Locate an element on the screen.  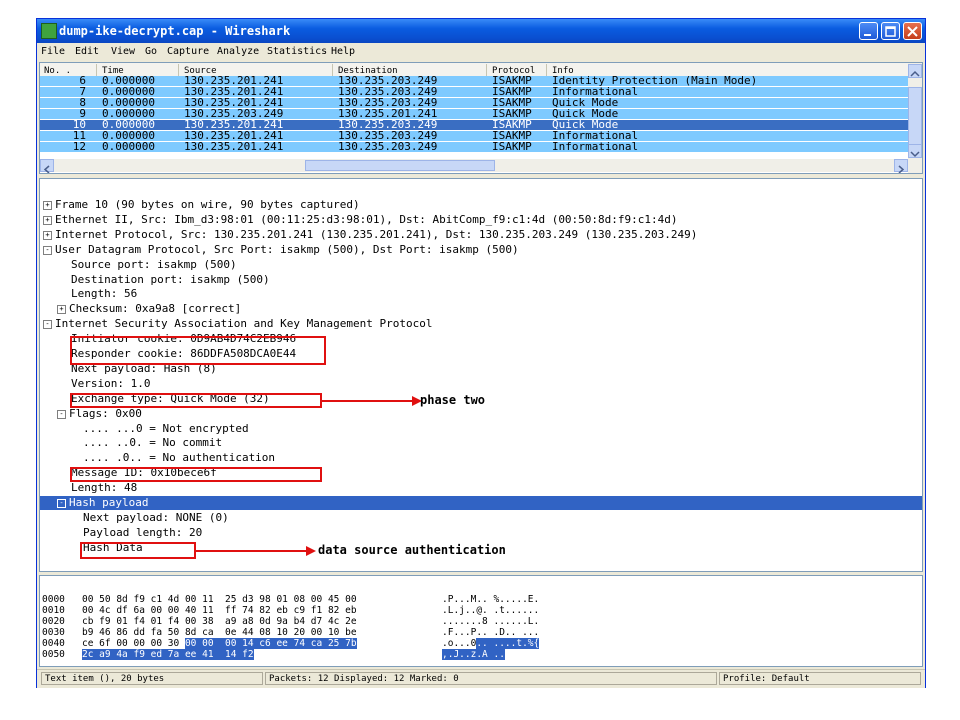
status-profile: Profile: Default is located at coordinates (820, 678).